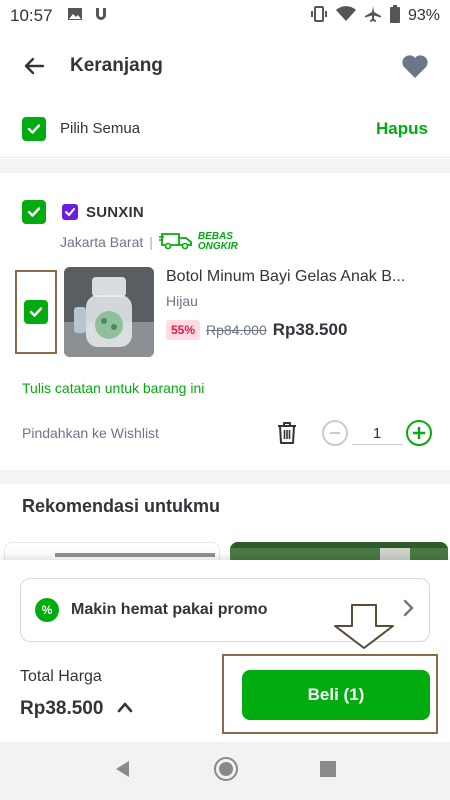 The image size is (450, 800). Describe the element at coordinates (70, 212) in the screenshot. I see `official-store-badge-icon` at that location.